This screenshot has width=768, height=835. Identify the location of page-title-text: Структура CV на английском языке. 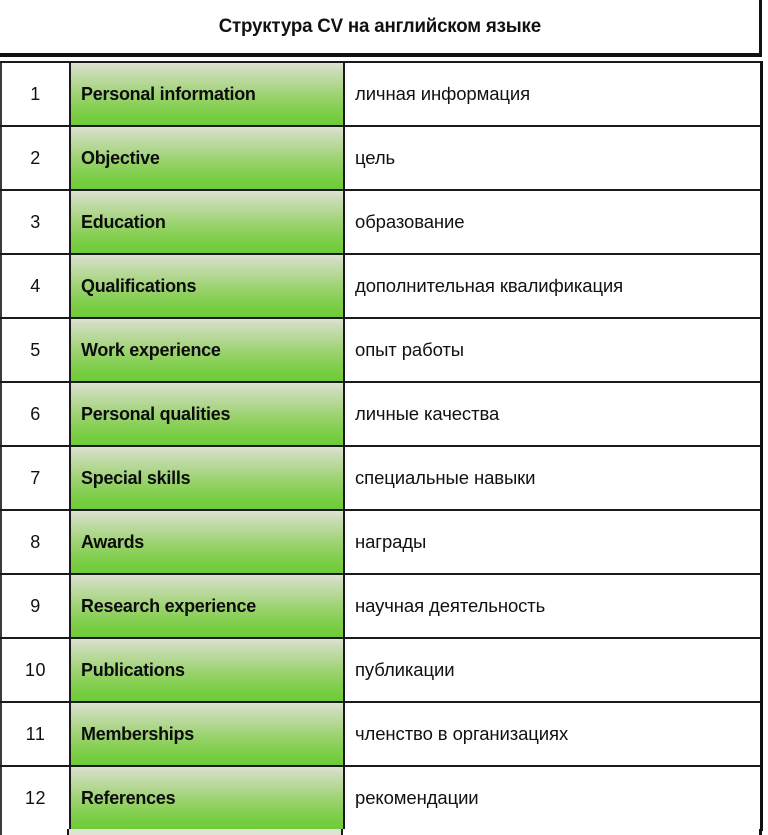
(379, 26).